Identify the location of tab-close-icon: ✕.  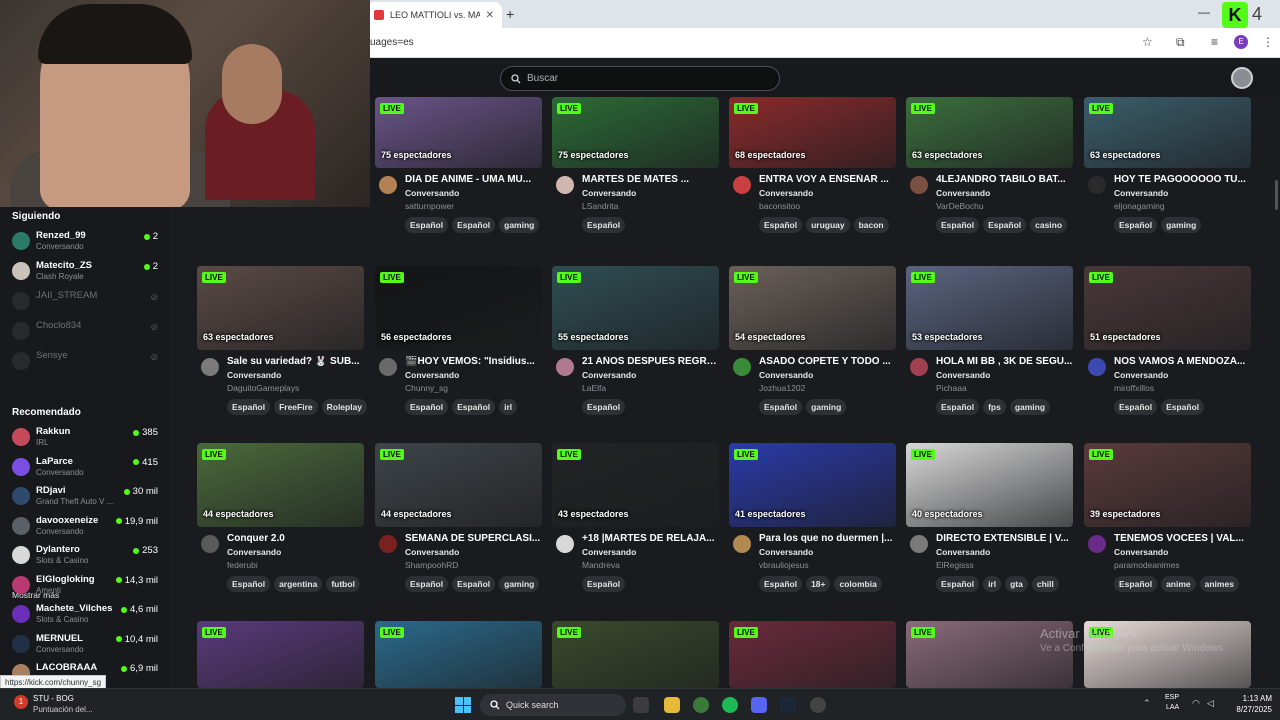
(490, 15).